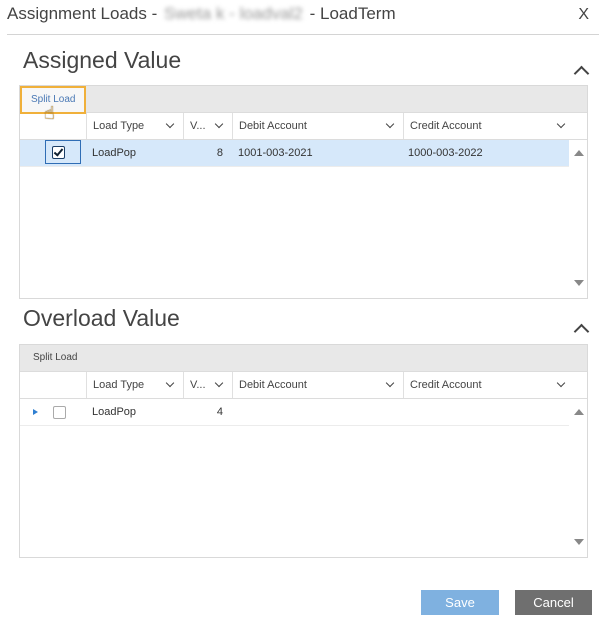 This screenshot has width=599, height=626. What do you see at coordinates (445, 153) in the screenshot?
I see `cell-credit-account: 1000-003-2022` at bounding box center [445, 153].